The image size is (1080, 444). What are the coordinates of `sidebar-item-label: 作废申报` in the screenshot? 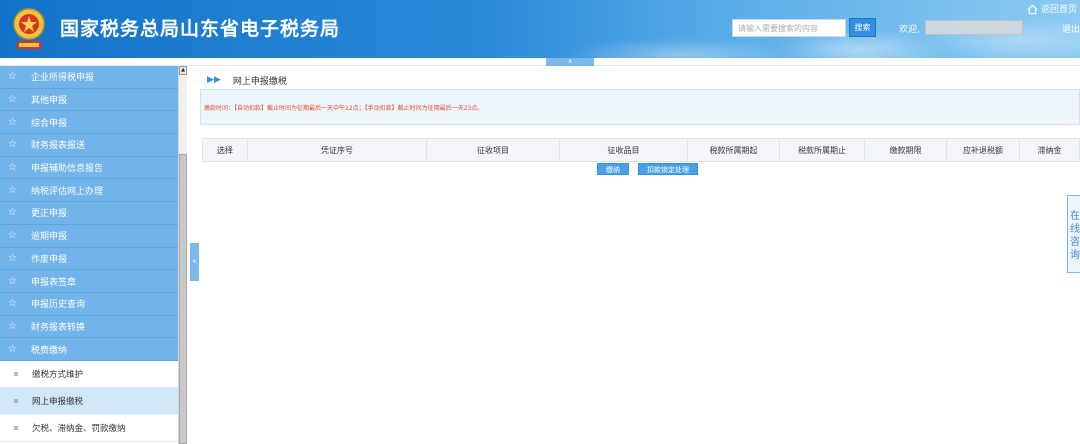 It's located at (49, 259).